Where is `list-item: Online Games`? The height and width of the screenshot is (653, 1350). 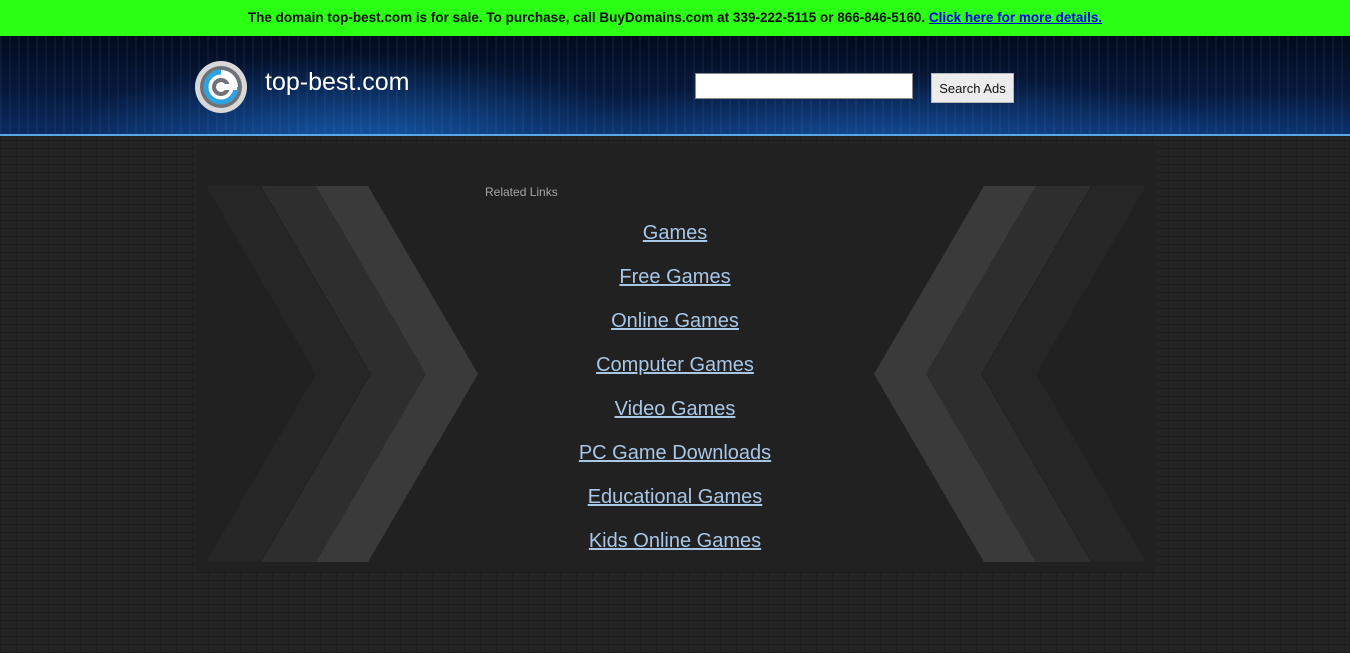 list-item: Online Games is located at coordinates (675, 330).